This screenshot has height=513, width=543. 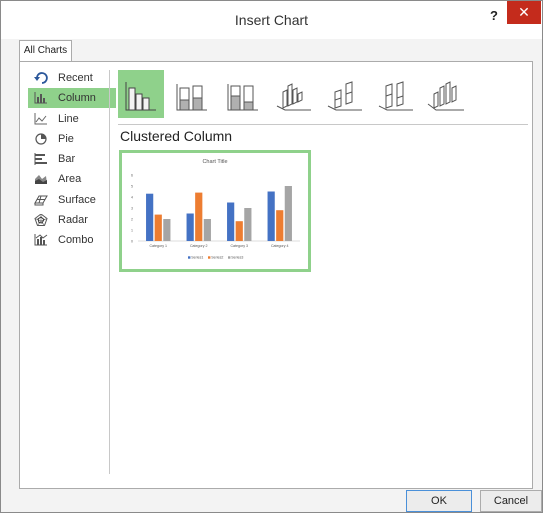 What do you see at coordinates (214, 162) in the screenshot?
I see `chart-title: Chart Title` at bounding box center [214, 162].